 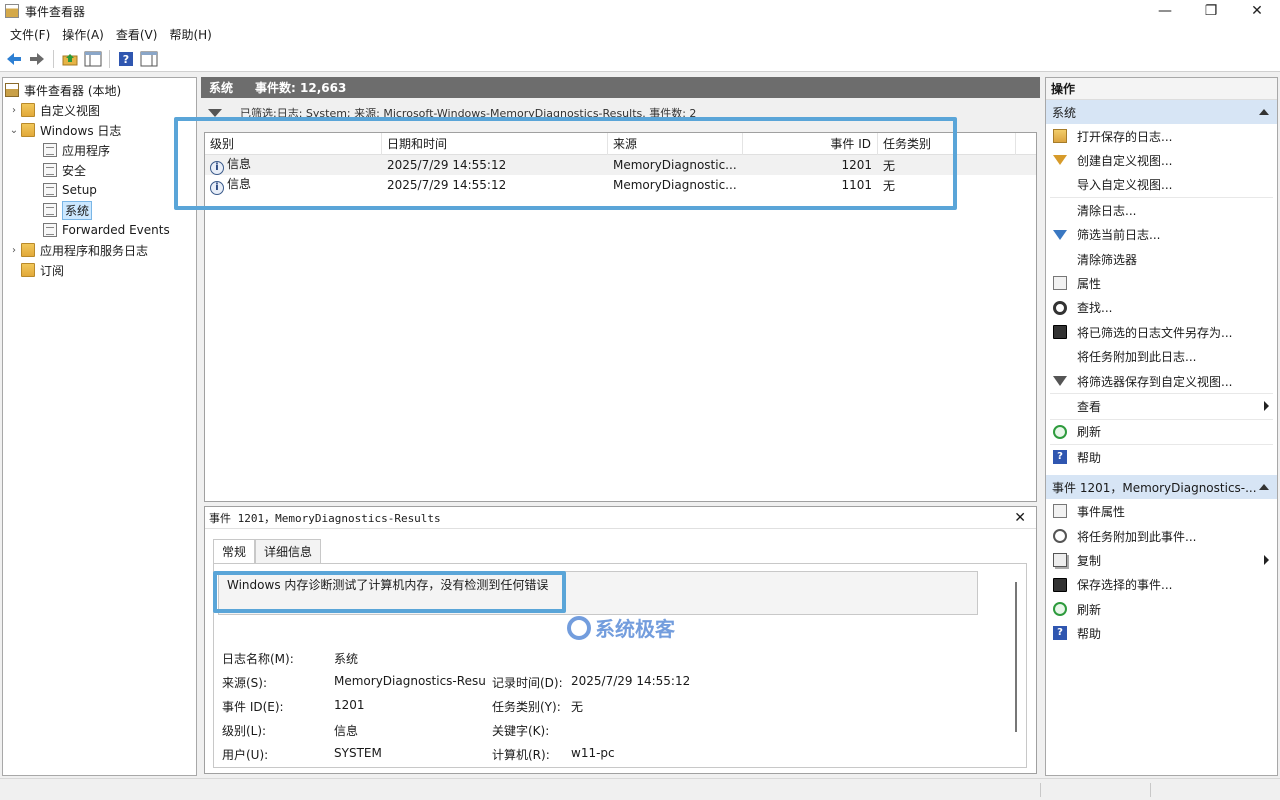 What do you see at coordinates (99, 230) in the screenshot?
I see `tree-item-forwarded-events: Forwarded Events` at bounding box center [99, 230].